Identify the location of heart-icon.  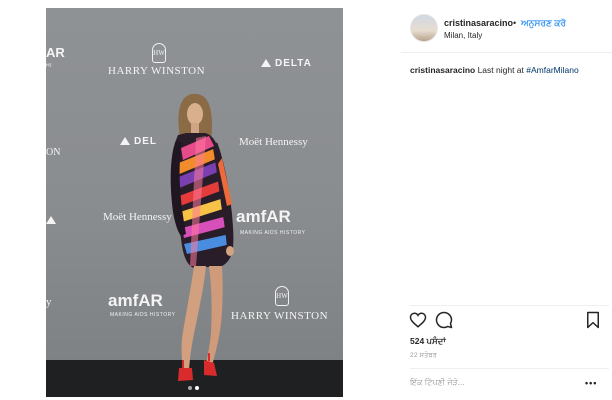
(418, 320).